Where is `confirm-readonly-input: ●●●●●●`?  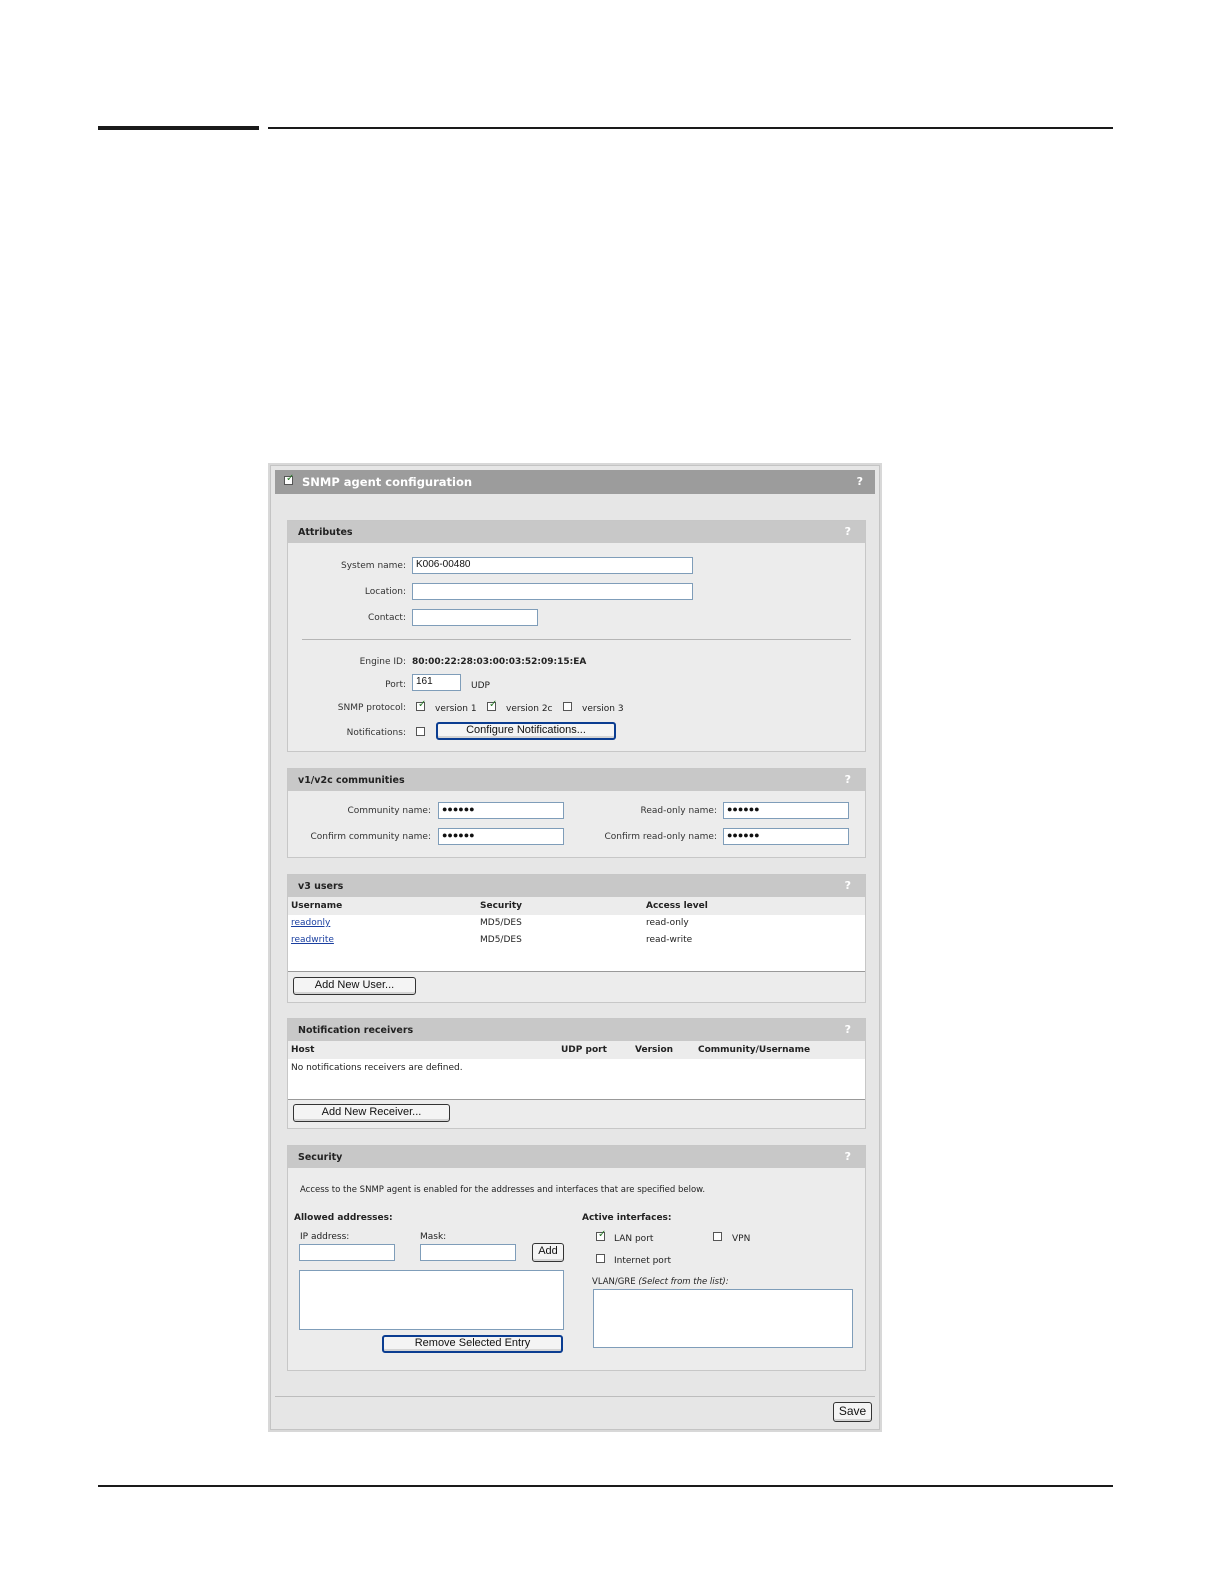
confirm-readonly-input: ●●●●●● is located at coordinates (786, 836).